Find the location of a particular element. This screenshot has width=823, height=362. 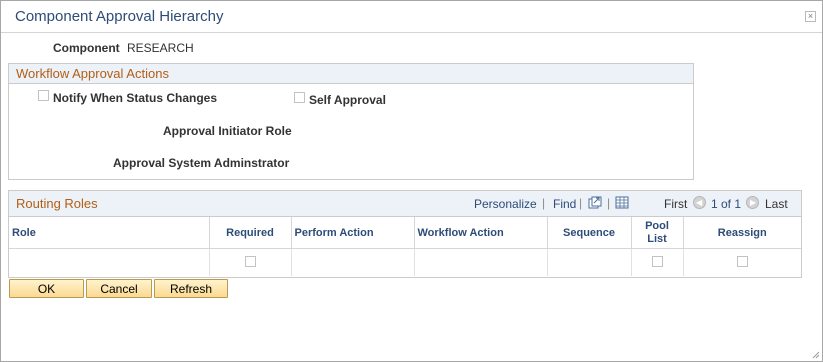

approval-system-admin-label: Approval System Adminstrator is located at coordinates (201, 163).